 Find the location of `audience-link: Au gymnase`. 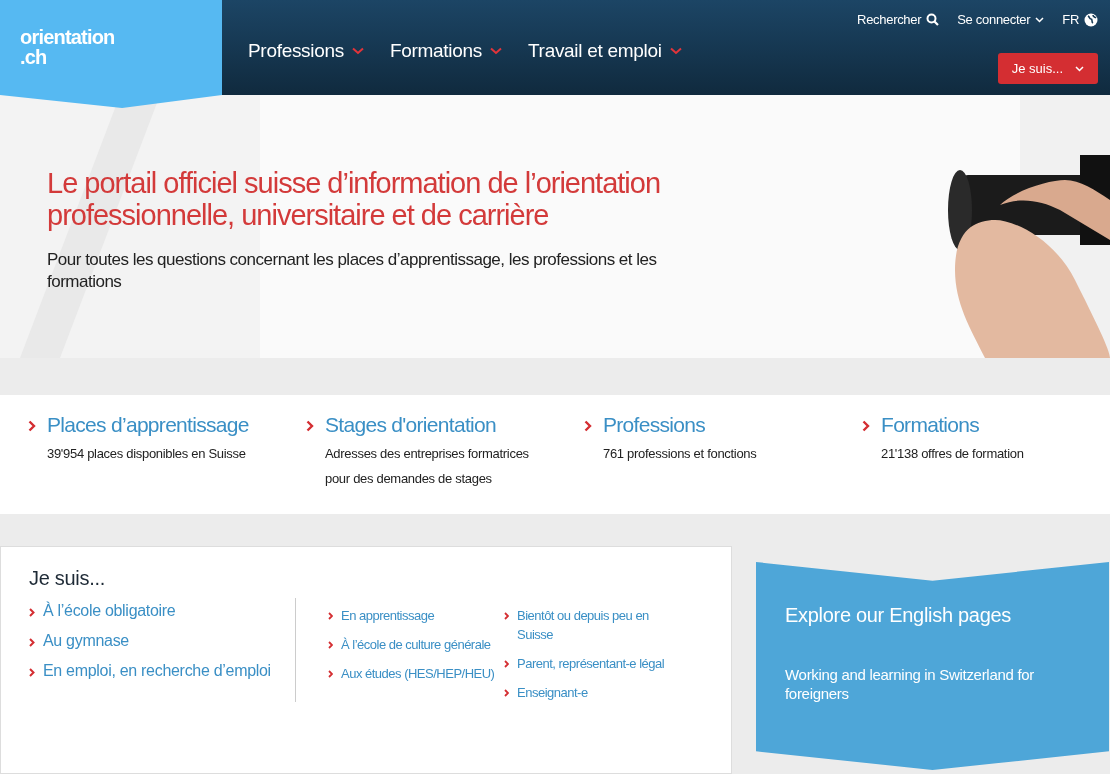

audience-link: Au gymnase is located at coordinates (162, 641).